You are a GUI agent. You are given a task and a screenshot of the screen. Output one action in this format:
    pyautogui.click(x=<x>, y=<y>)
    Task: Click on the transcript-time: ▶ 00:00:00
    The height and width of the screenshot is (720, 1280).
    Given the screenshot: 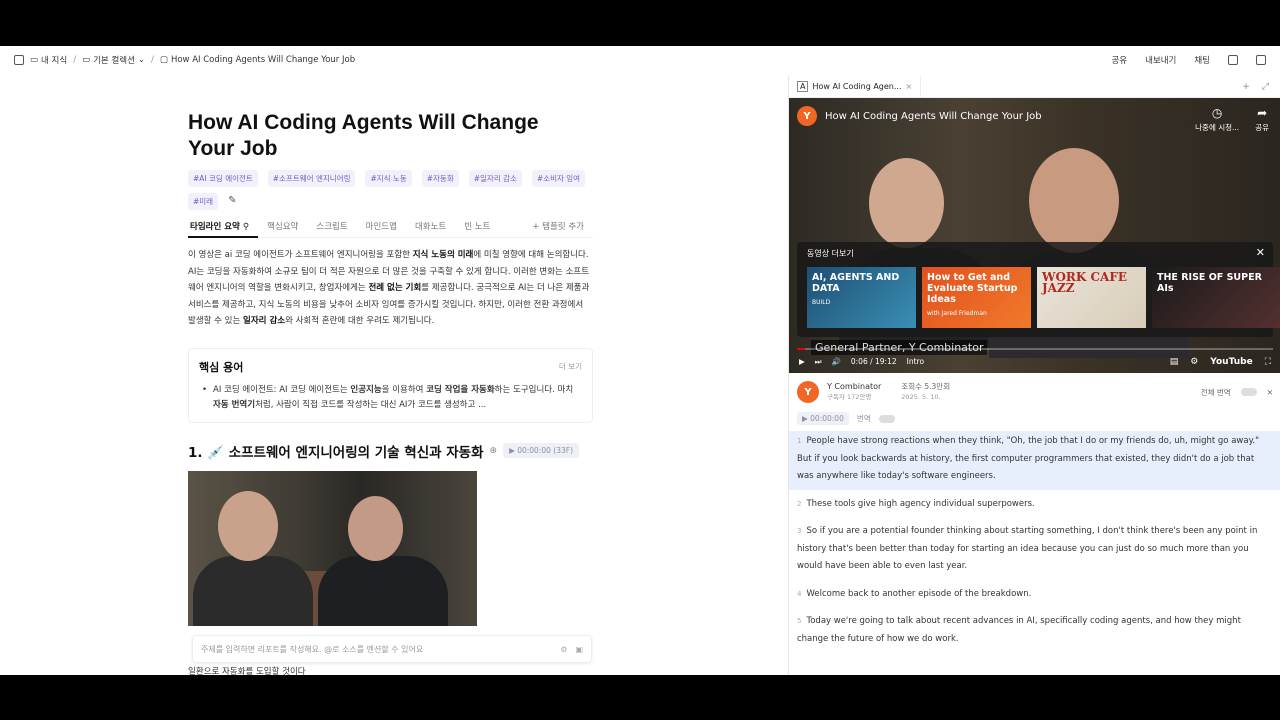 What is the action you would take?
    pyautogui.click(x=823, y=418)
    